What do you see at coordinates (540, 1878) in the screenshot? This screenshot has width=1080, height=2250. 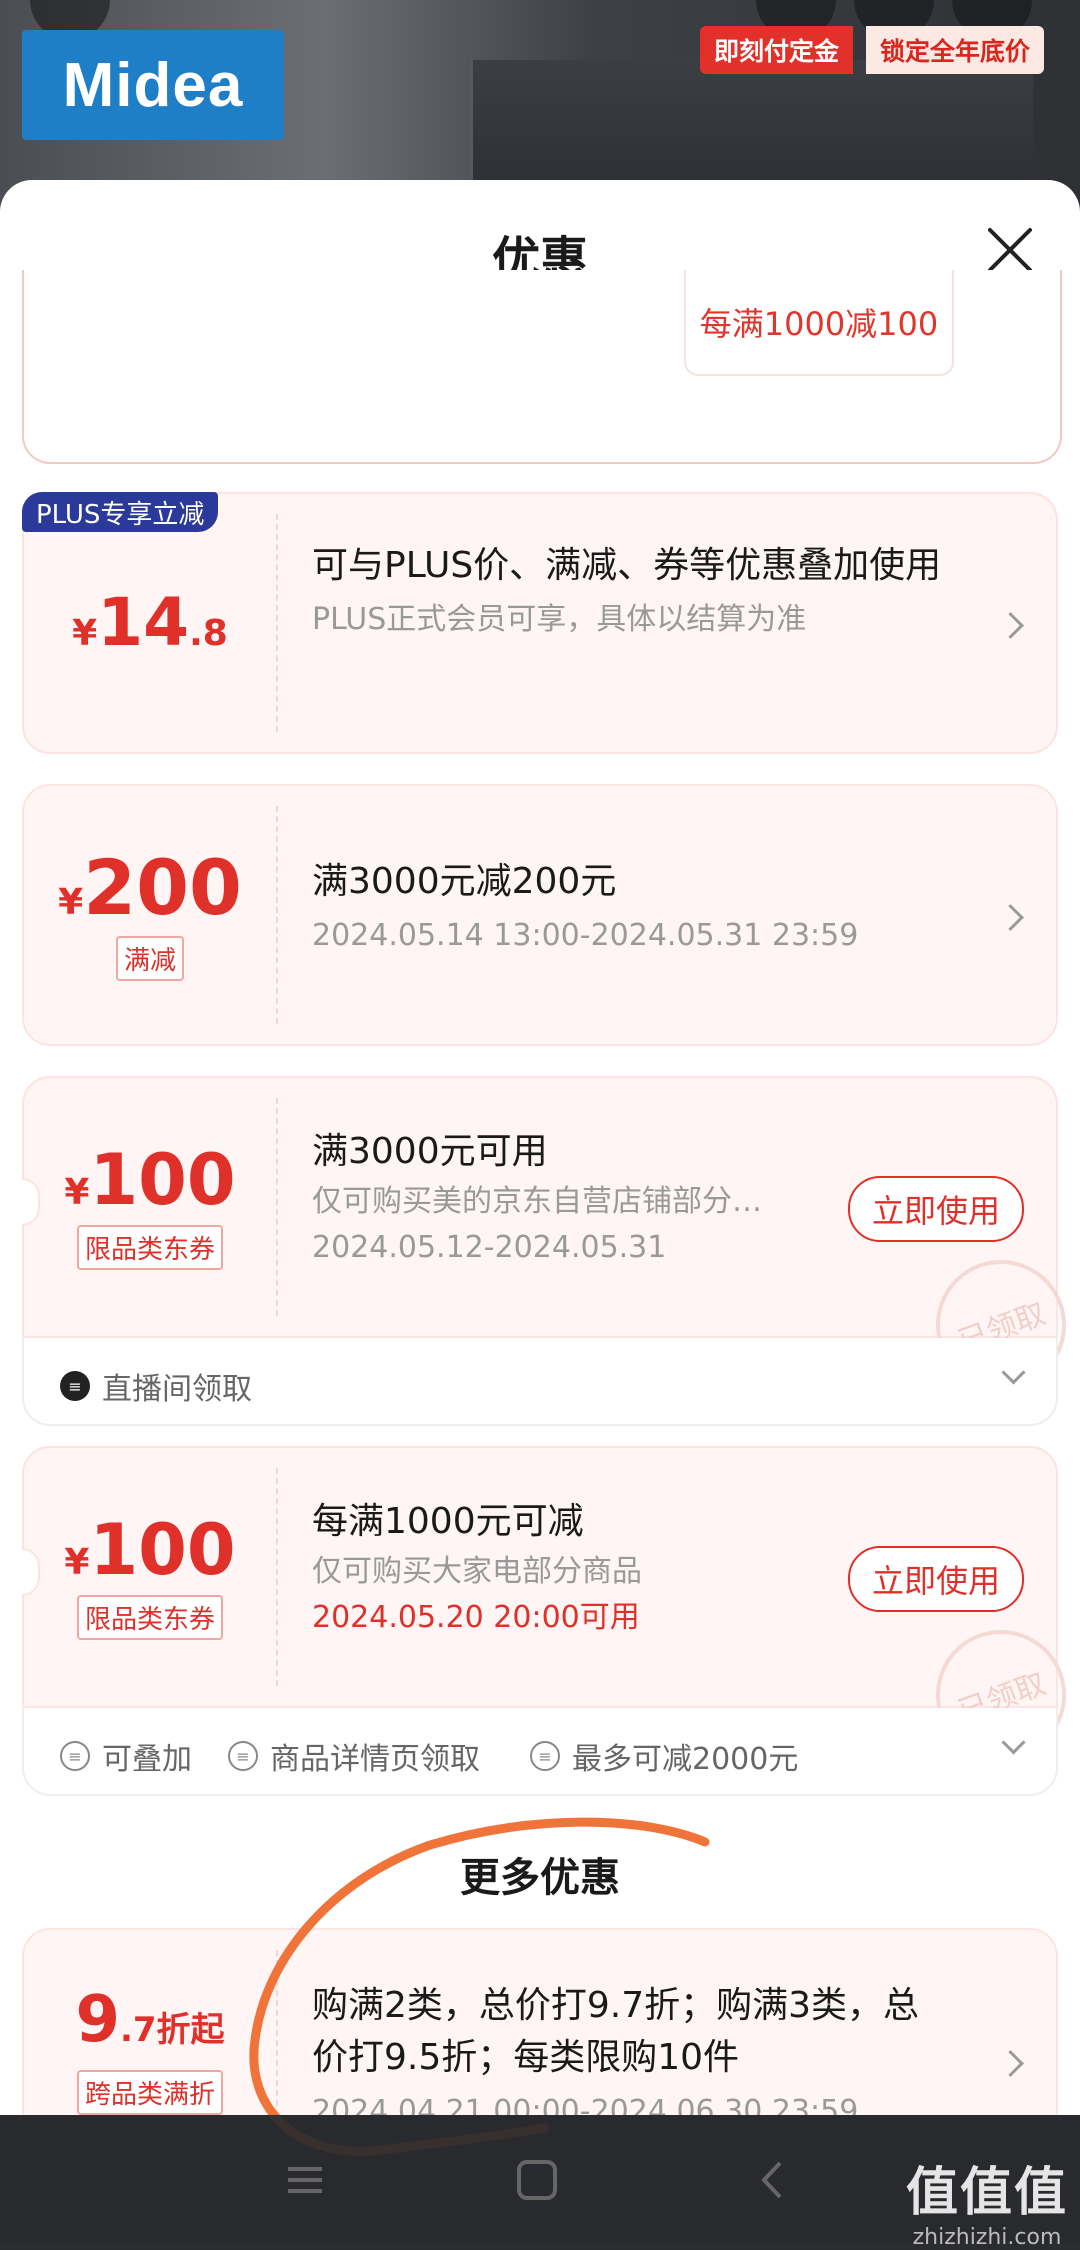 I see `more-discounts-title: 更多优惠` at bounding box center [540, 1878].